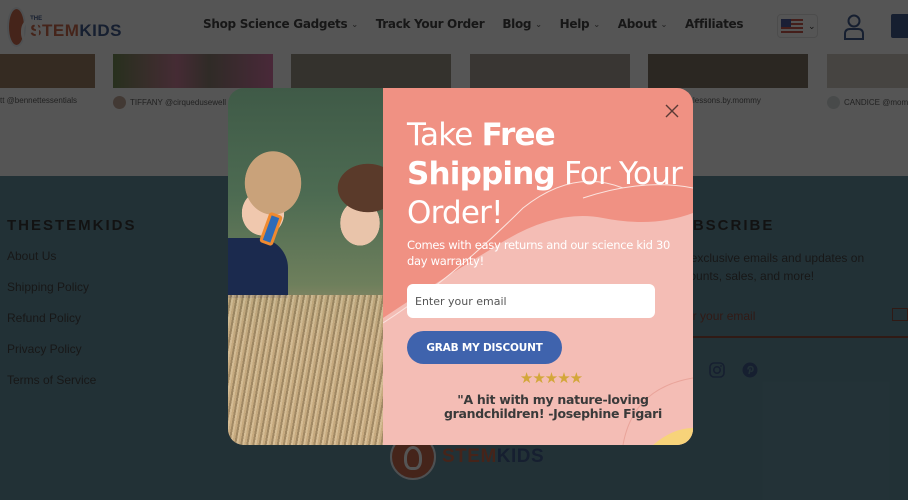  Describe the element at coordinates (481, 174) in the screenshot. I see `title-bold: Shipping` at that location.